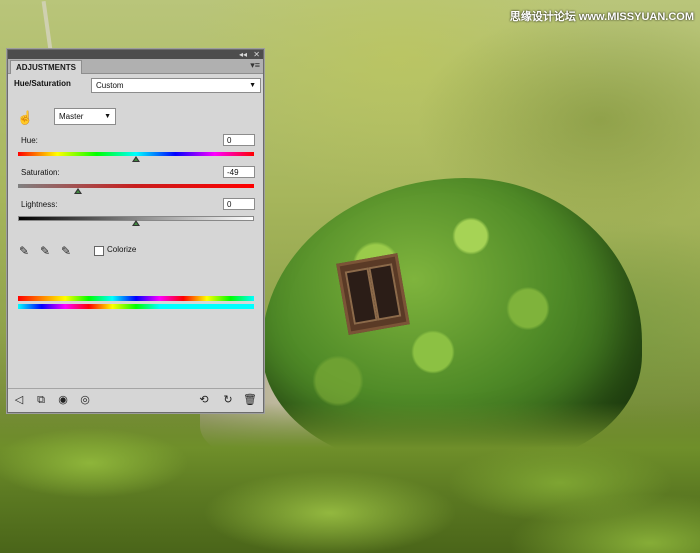 This screenshot has width=700, height=553. Describe the element at coordinates (63, 400) in the screenshot. I see `clip-to-layer-icon: ◉` at that location.